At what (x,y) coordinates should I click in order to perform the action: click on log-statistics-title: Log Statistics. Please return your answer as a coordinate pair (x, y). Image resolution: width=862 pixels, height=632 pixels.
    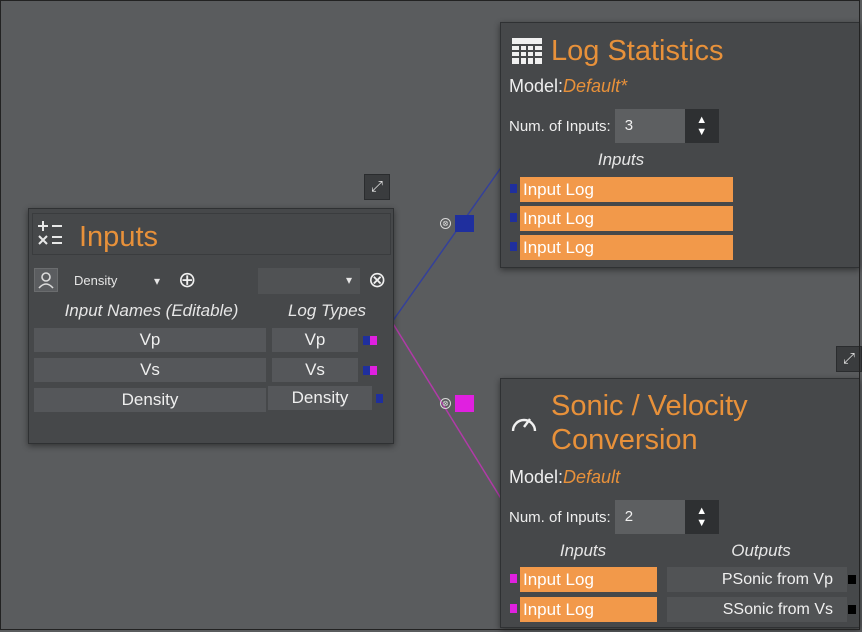
    Looking at the image, I should click on (637, 51).